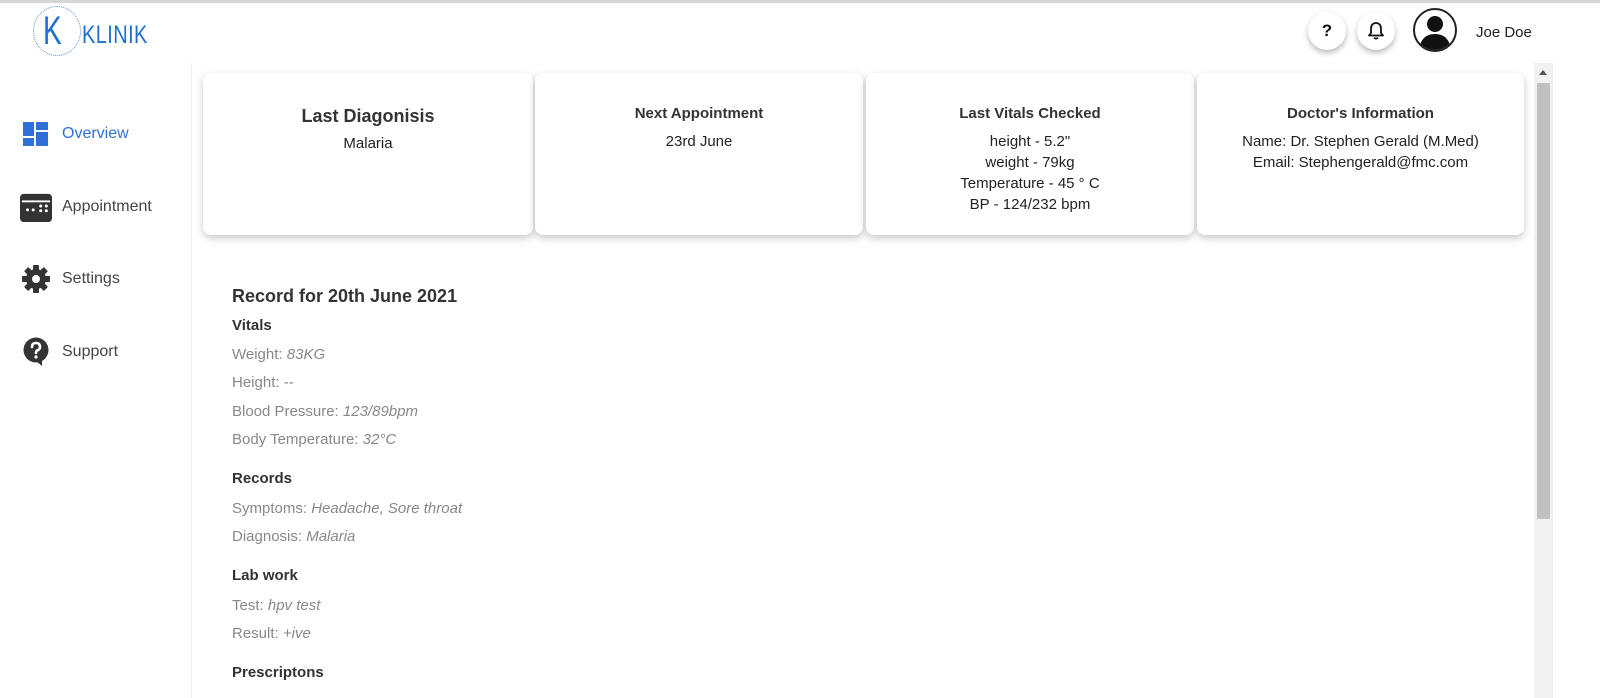 Image resolution: width=1600 pixels, height=698 pixels. What do you see at coordinates (1030, 113) in the screenshot?
I see `card-title: Last Vitals Checked` at bounding box center [1030, 113].